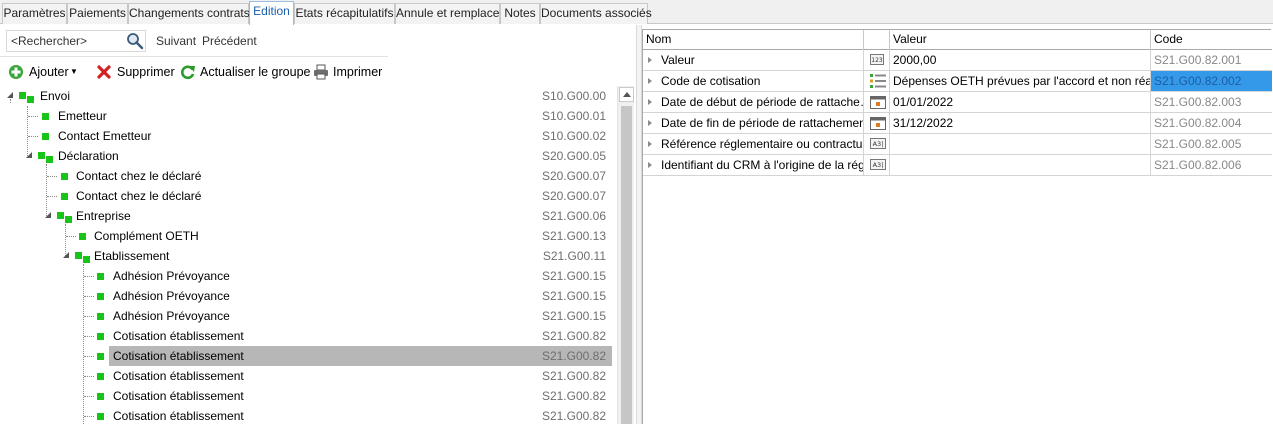 The height and width of the screenshot is (426, 1273). Describe the element at coordinates (1020, 102) in the screenshot. I see `property-value: 01/01/2022` at that location.